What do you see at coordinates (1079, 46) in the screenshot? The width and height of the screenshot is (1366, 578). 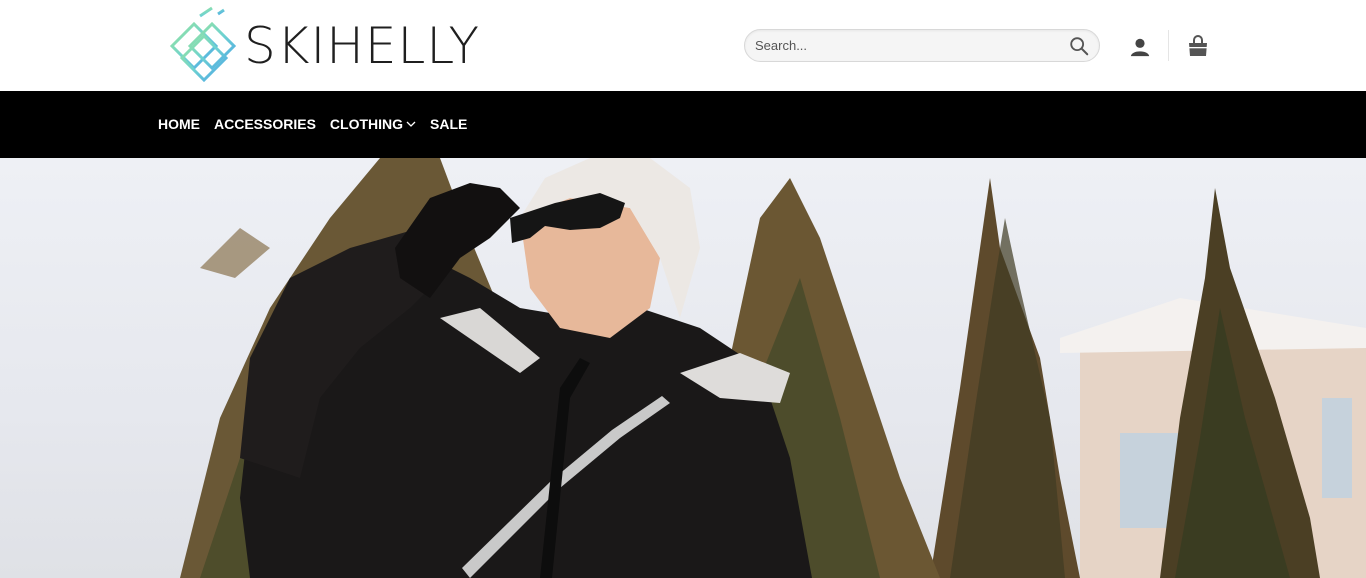 I see `search-icon` at bounding box center [1079, 46].